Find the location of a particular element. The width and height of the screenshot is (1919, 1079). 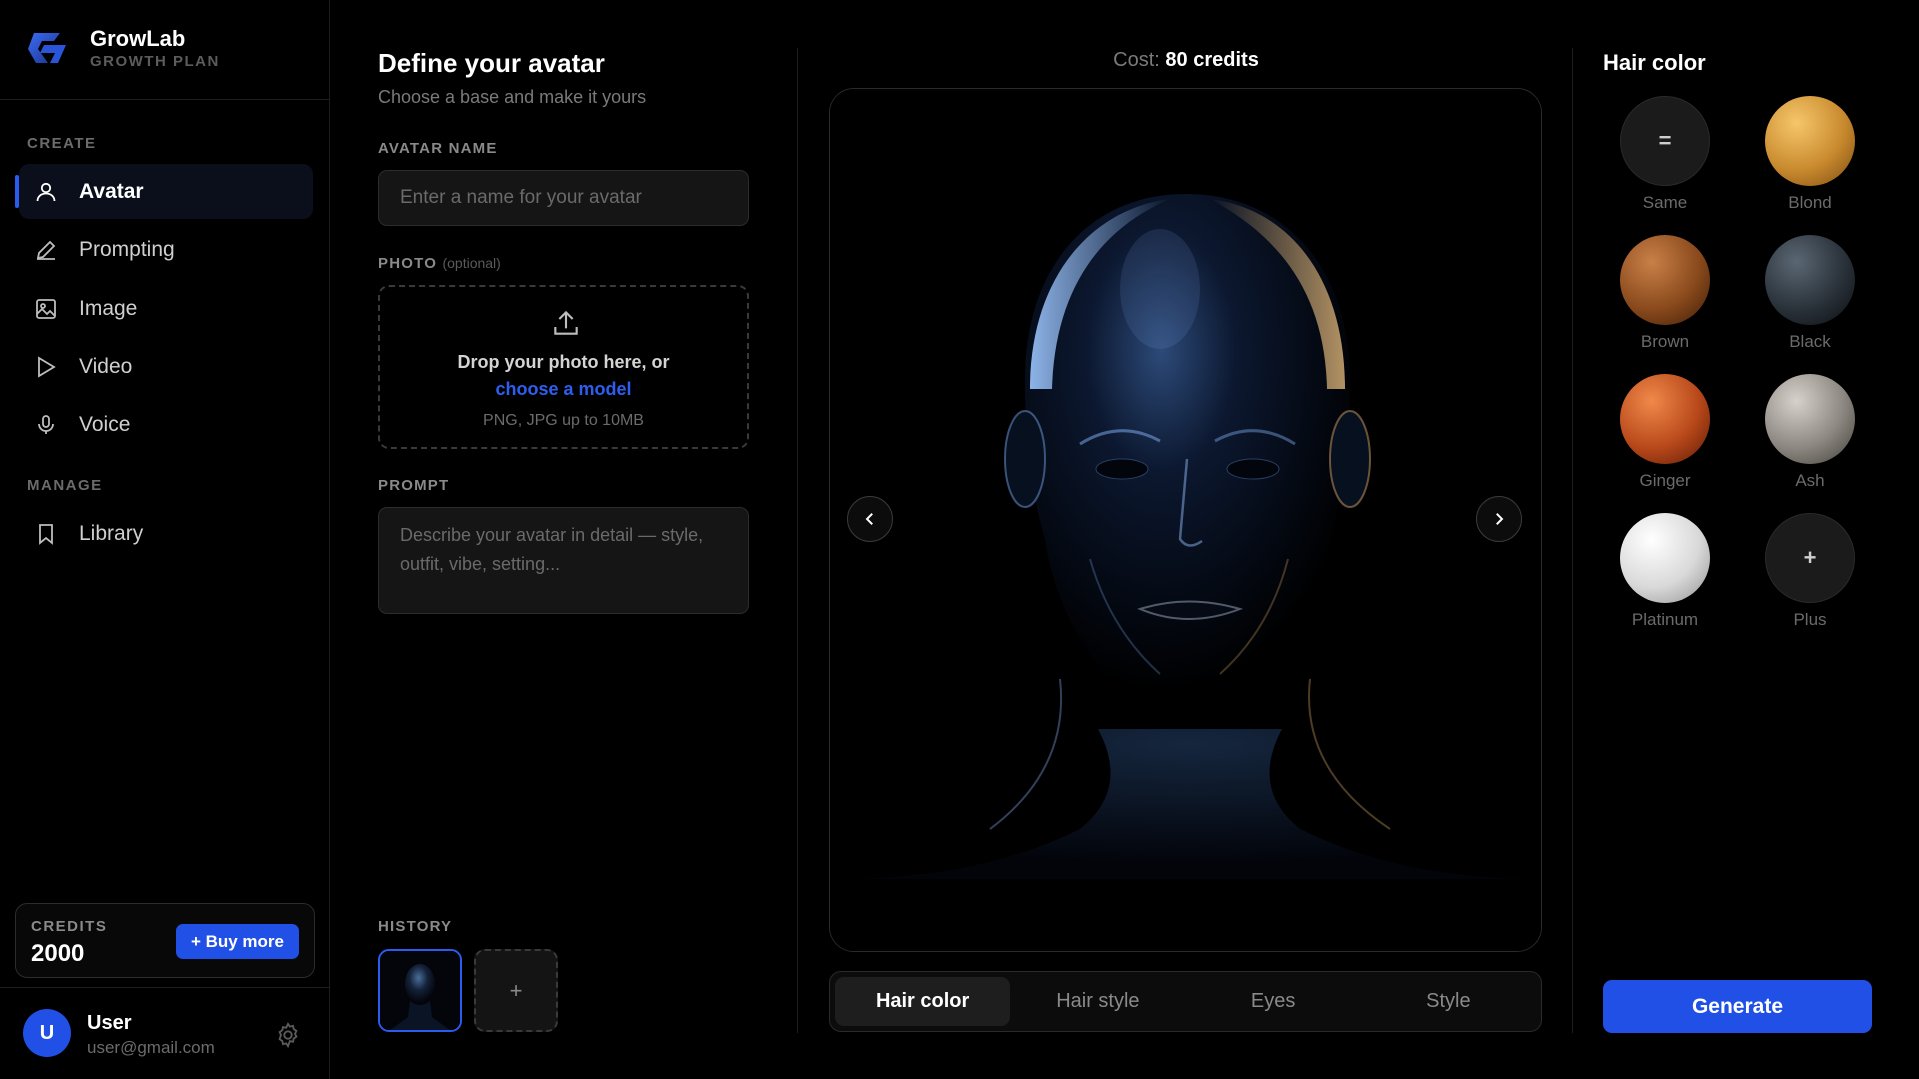

page-subtitle: Choose a base and make it yours is located at coordinates (512, 97).